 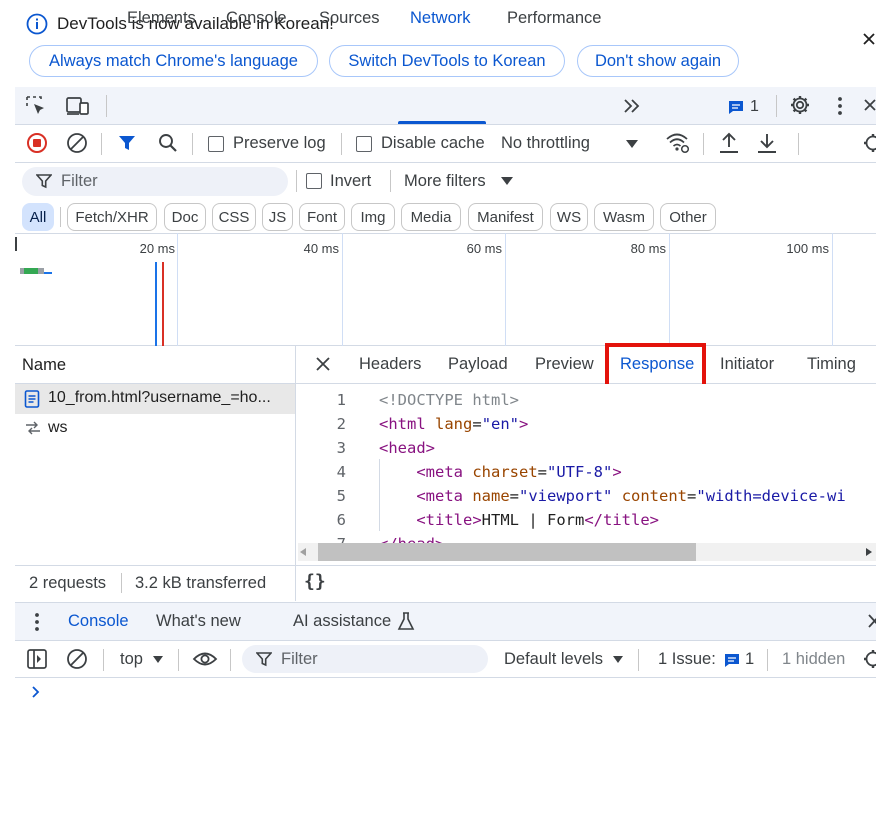 I want to click on type-filter-other: Other, so click(x=688, y=217).